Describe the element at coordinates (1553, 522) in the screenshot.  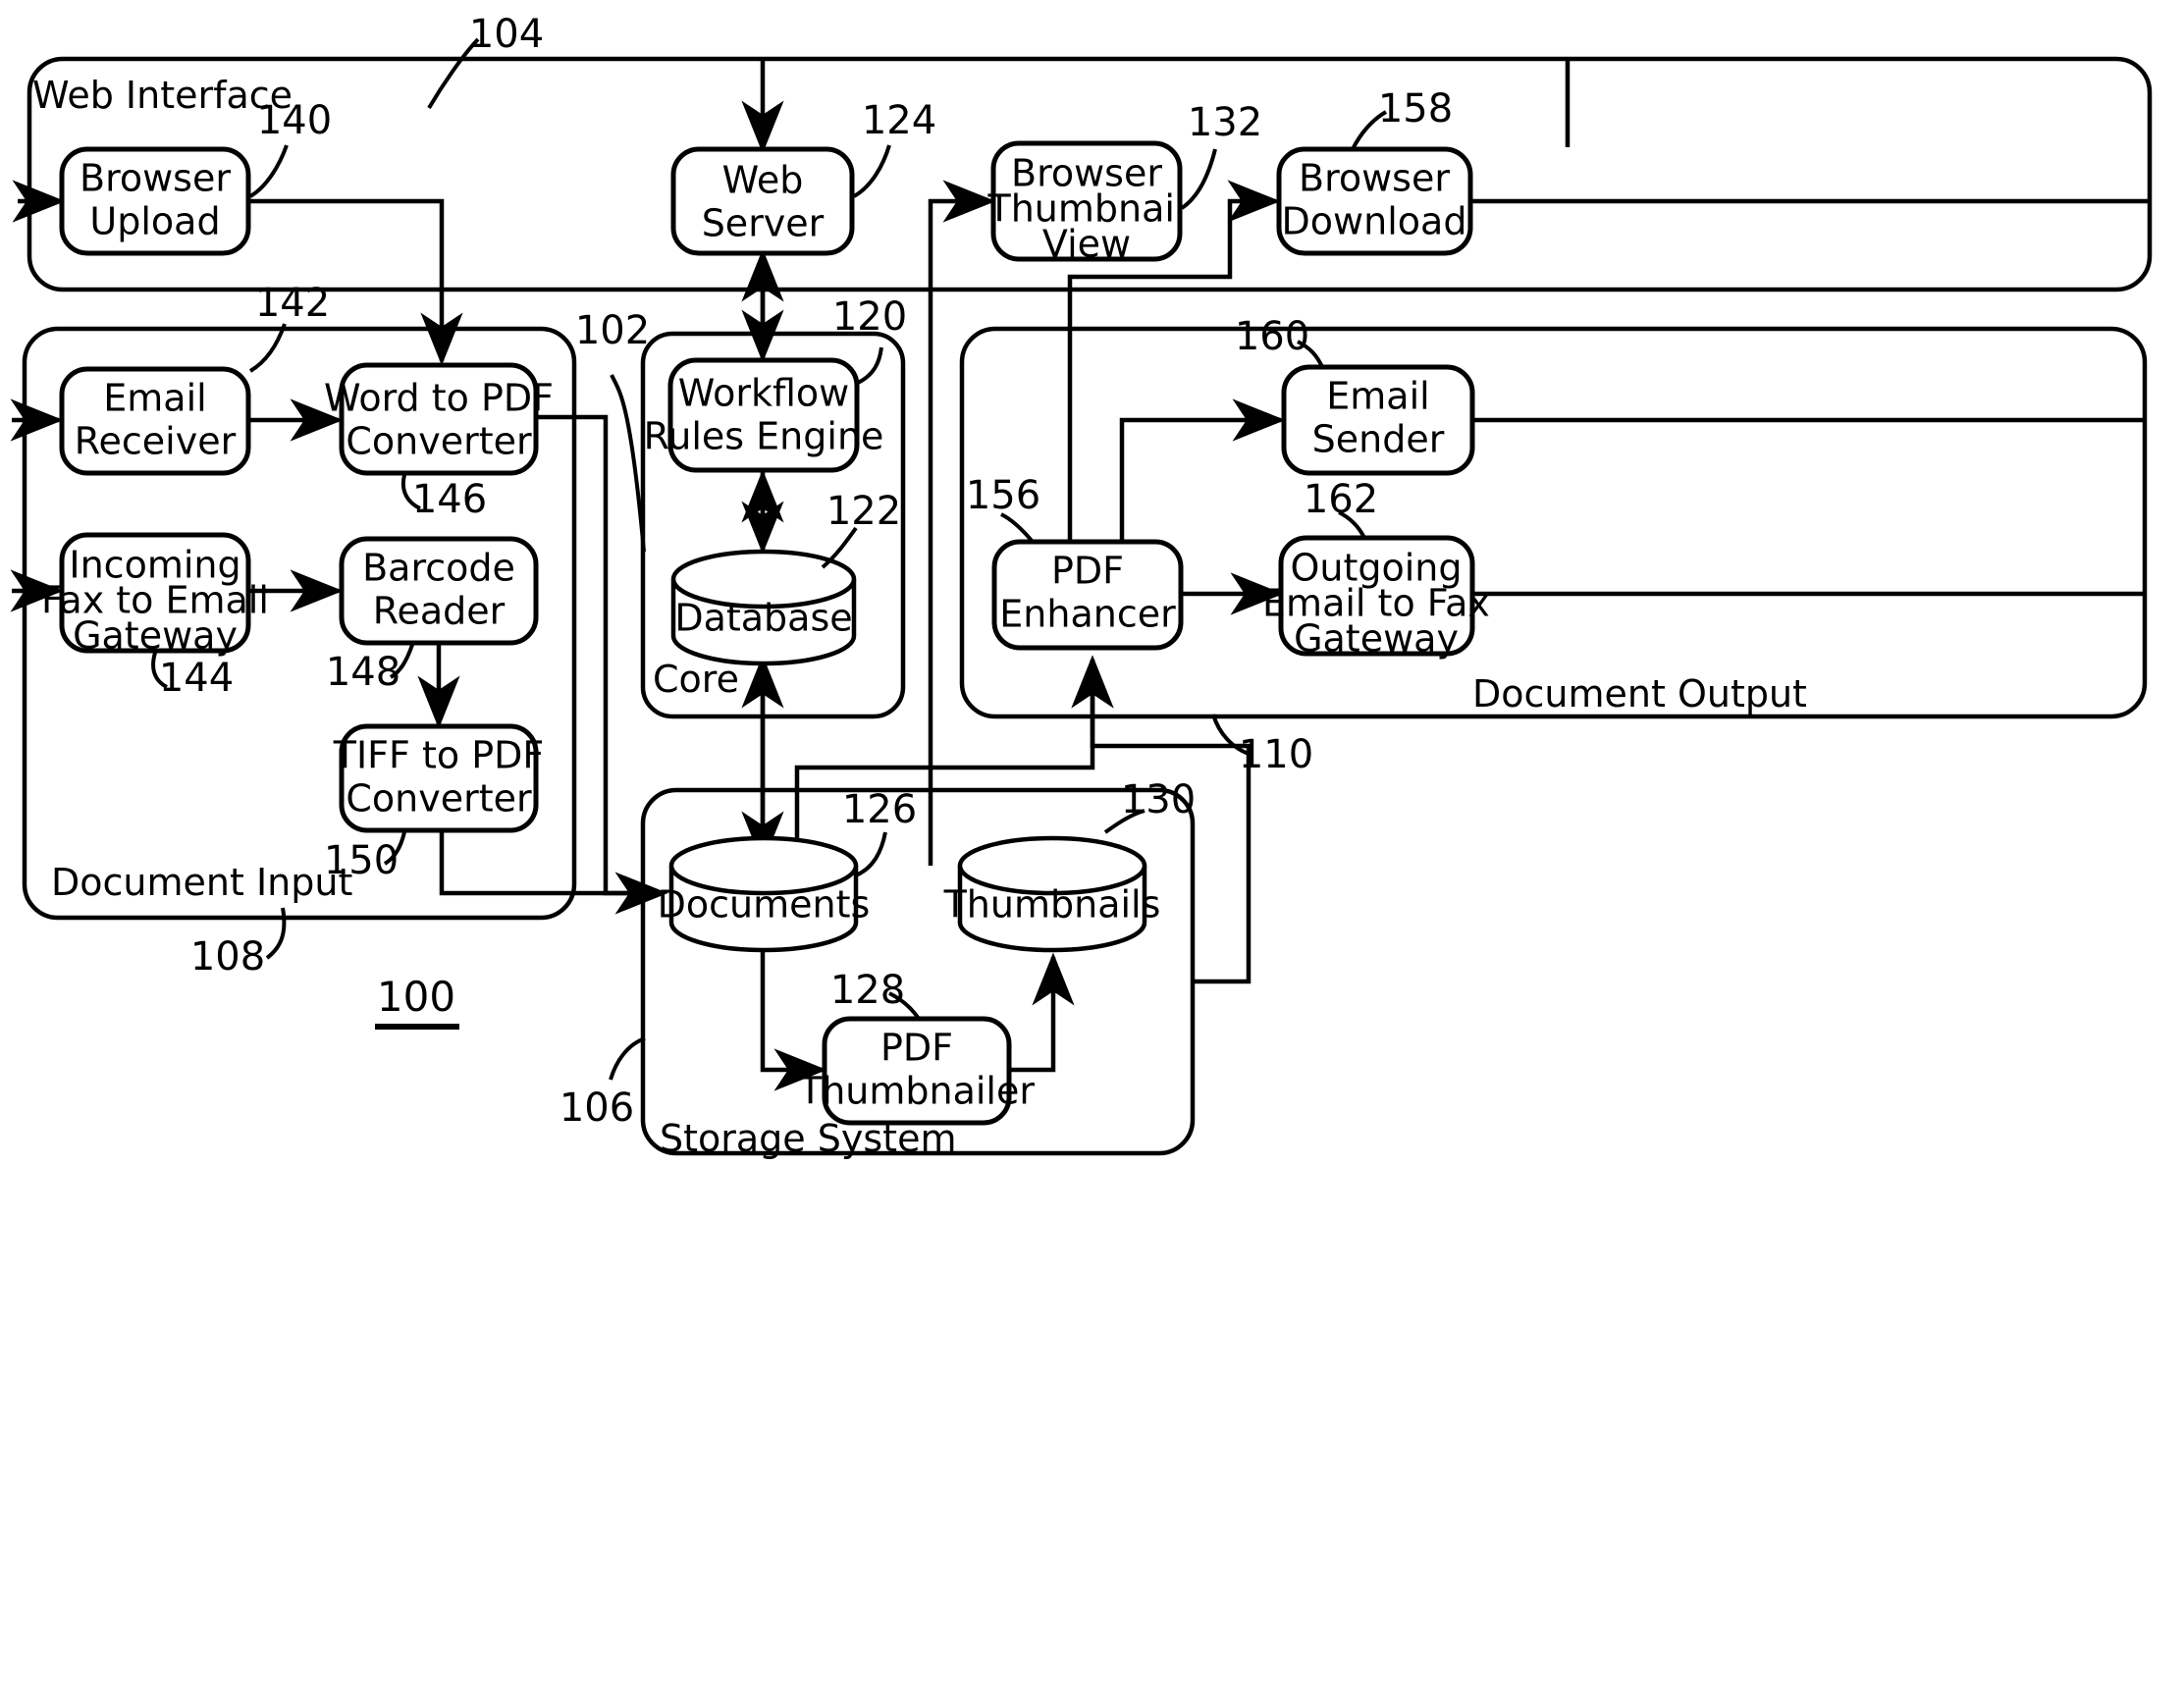
I see `group-document-output` at that location.